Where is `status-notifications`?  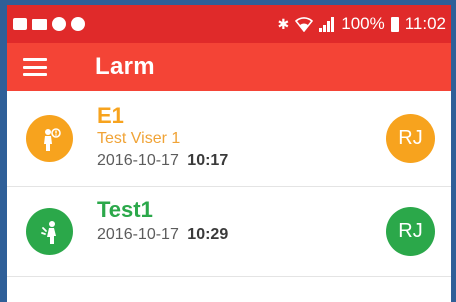
status-notifications is located at coordinates (49, 24).